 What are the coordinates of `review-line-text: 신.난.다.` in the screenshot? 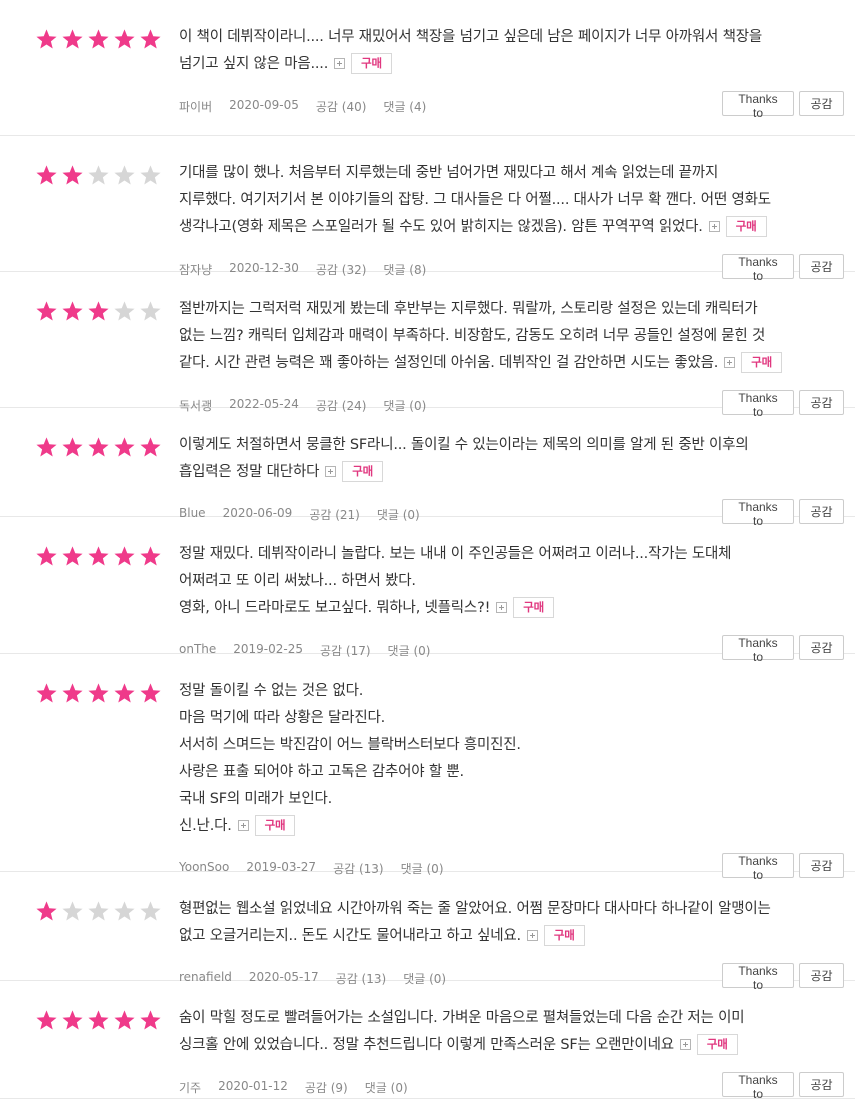 It's located at (205, 826).